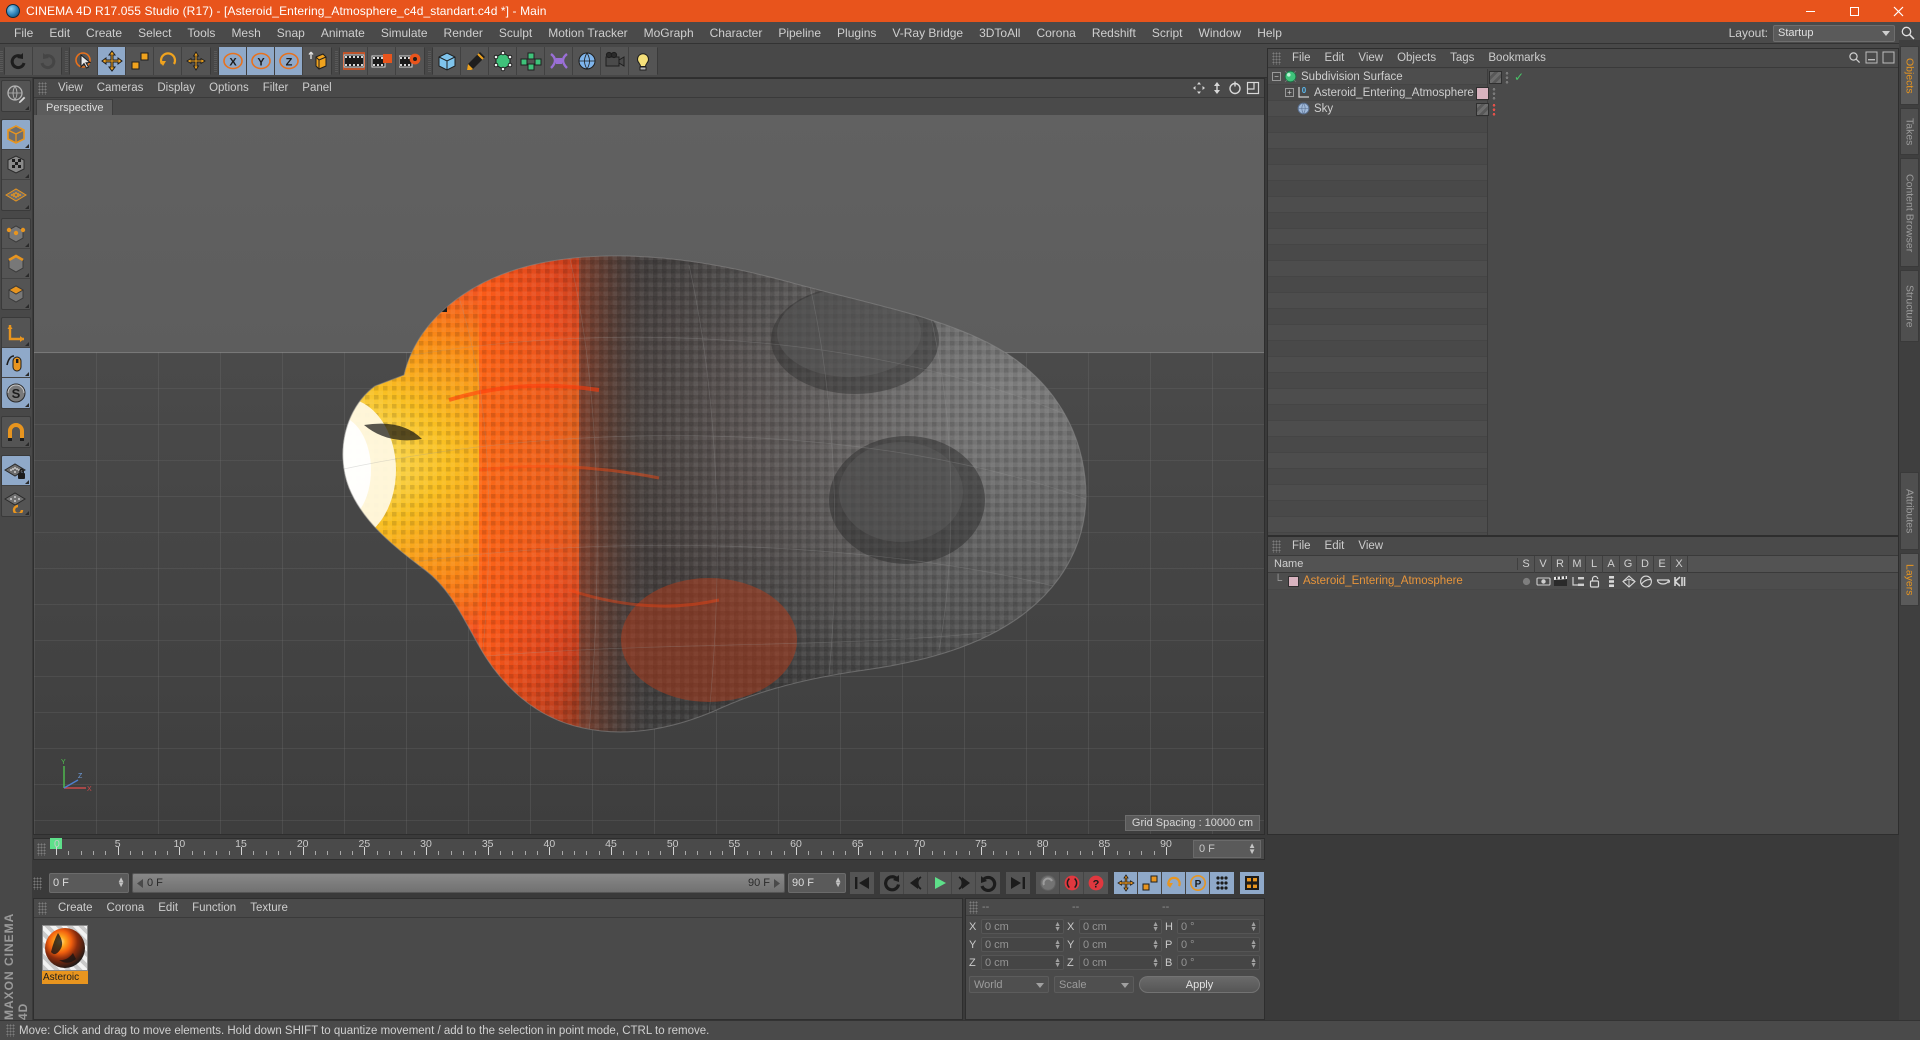 The height and width of the screenshot is (1040, 1920). I want to click on material-manager-menu-texture: Texture, so click(269, 908).